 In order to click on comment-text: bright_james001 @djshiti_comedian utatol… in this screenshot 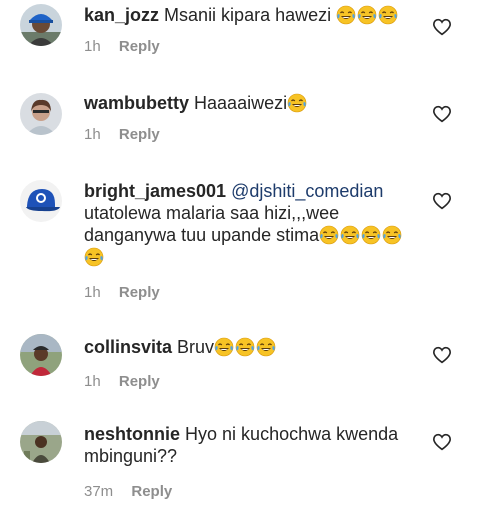, I will do `click(254, 224)`.